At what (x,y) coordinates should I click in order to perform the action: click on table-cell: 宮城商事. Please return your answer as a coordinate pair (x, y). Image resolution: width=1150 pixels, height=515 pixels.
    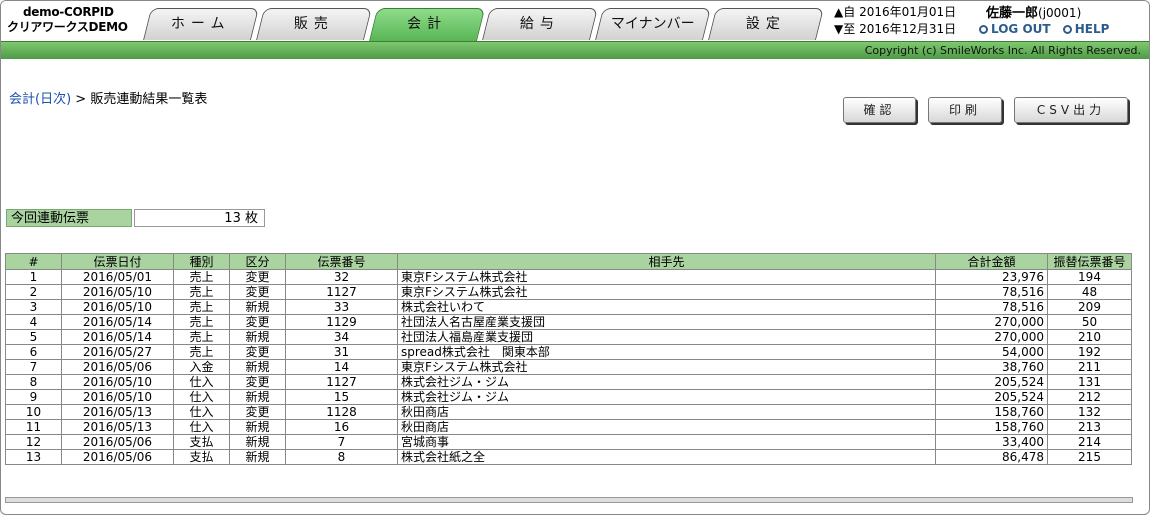
    Looking at the image, I should click on (666, 442).